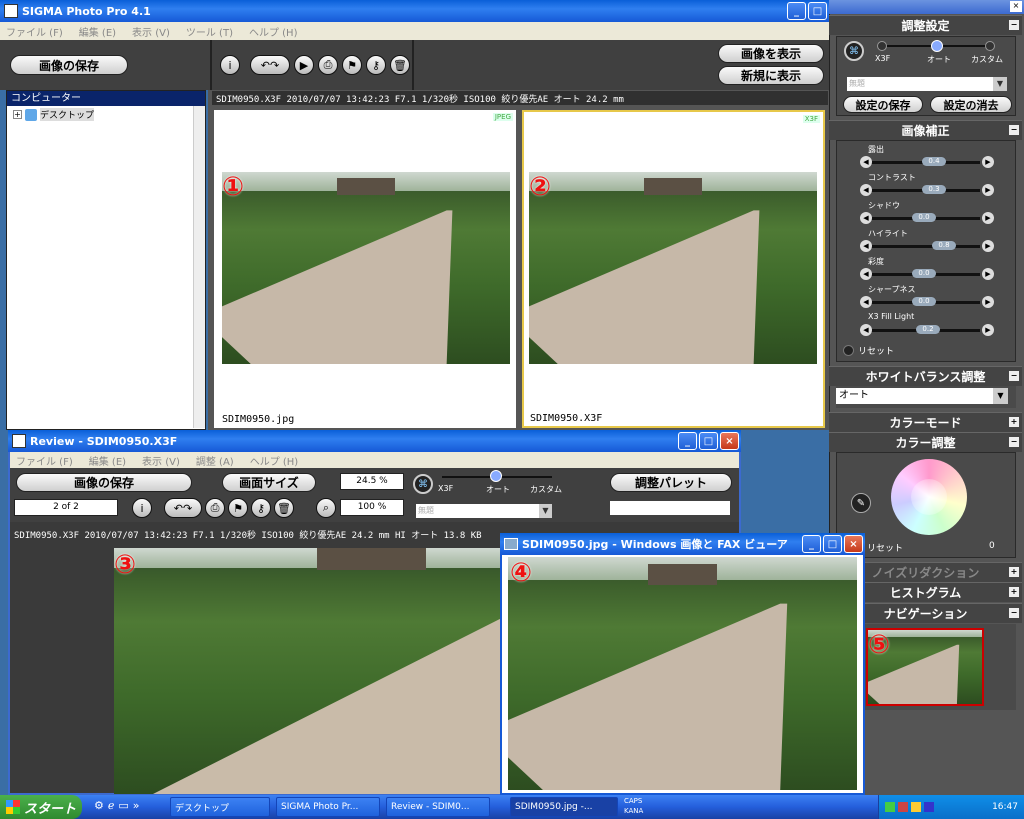  Describe the element at coordinates (304, 65) in the screenshot. I see `play-icon: ▶` at that location.